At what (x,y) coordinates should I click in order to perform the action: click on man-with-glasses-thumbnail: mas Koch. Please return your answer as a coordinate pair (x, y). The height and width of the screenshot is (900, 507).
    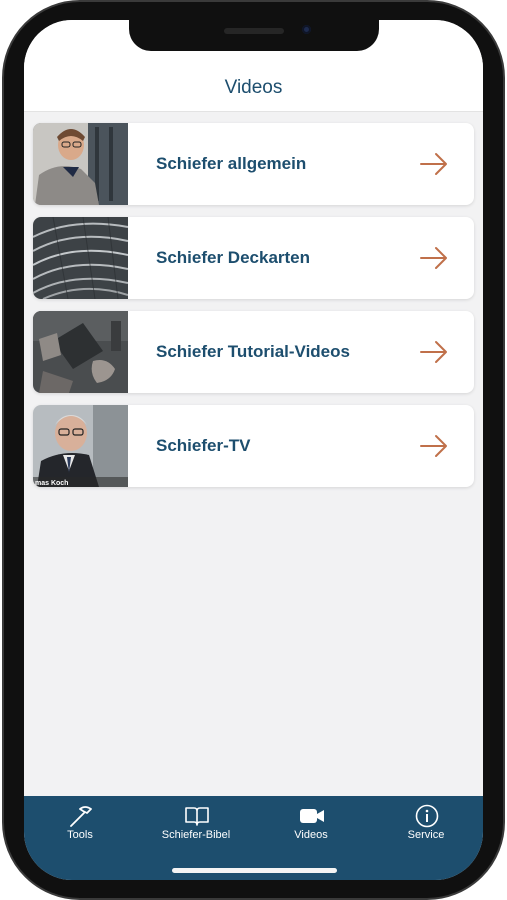
    Looking at the image, I should click on (80, 446).